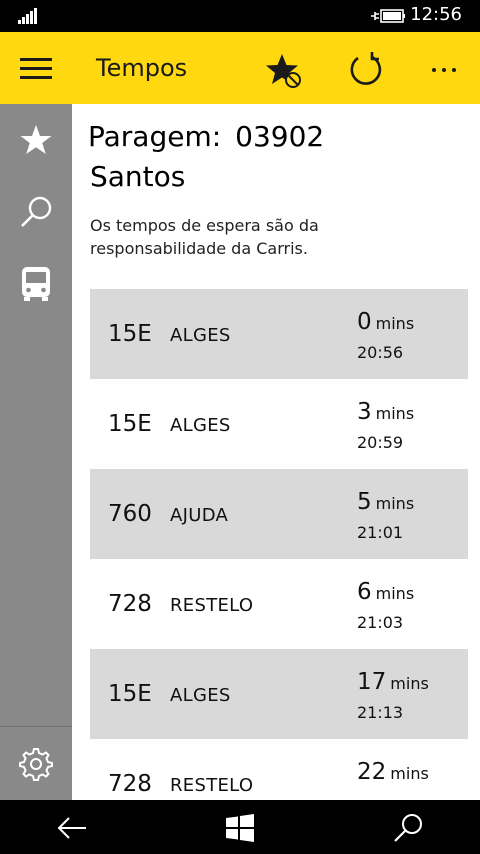 The width and height of the screenshot is (480, 854). Describe the element at coordinates (366, 70) in the screenshot. I see `refresh-icon` at that location.